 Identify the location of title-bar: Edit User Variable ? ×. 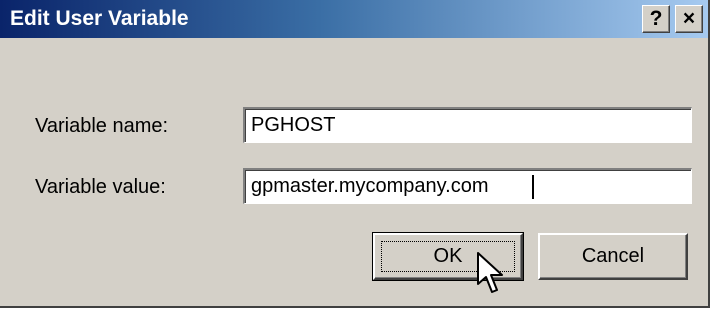
(354, 19).